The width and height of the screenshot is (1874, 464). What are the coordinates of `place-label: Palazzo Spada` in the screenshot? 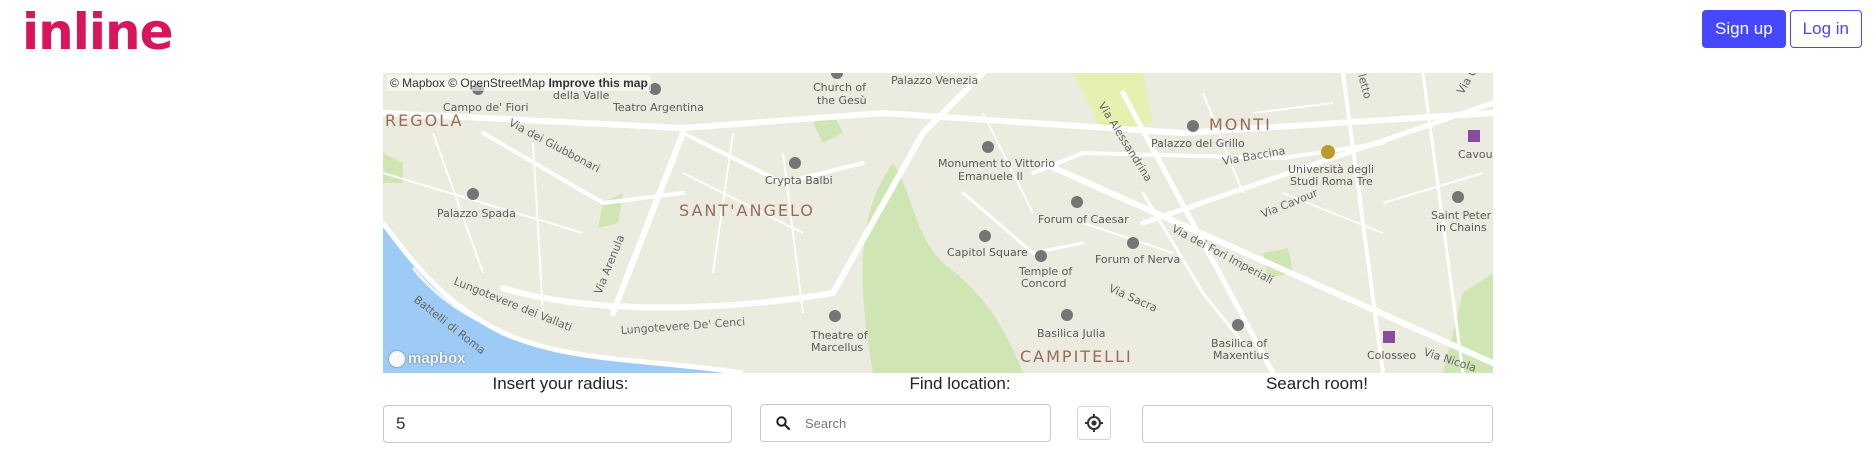 It's located at (476, 213).